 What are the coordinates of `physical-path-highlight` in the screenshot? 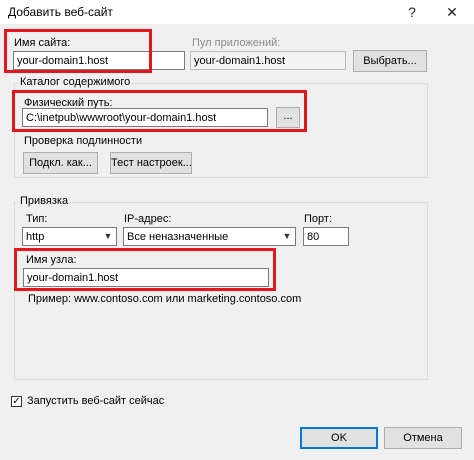 It's located at (159, 111).